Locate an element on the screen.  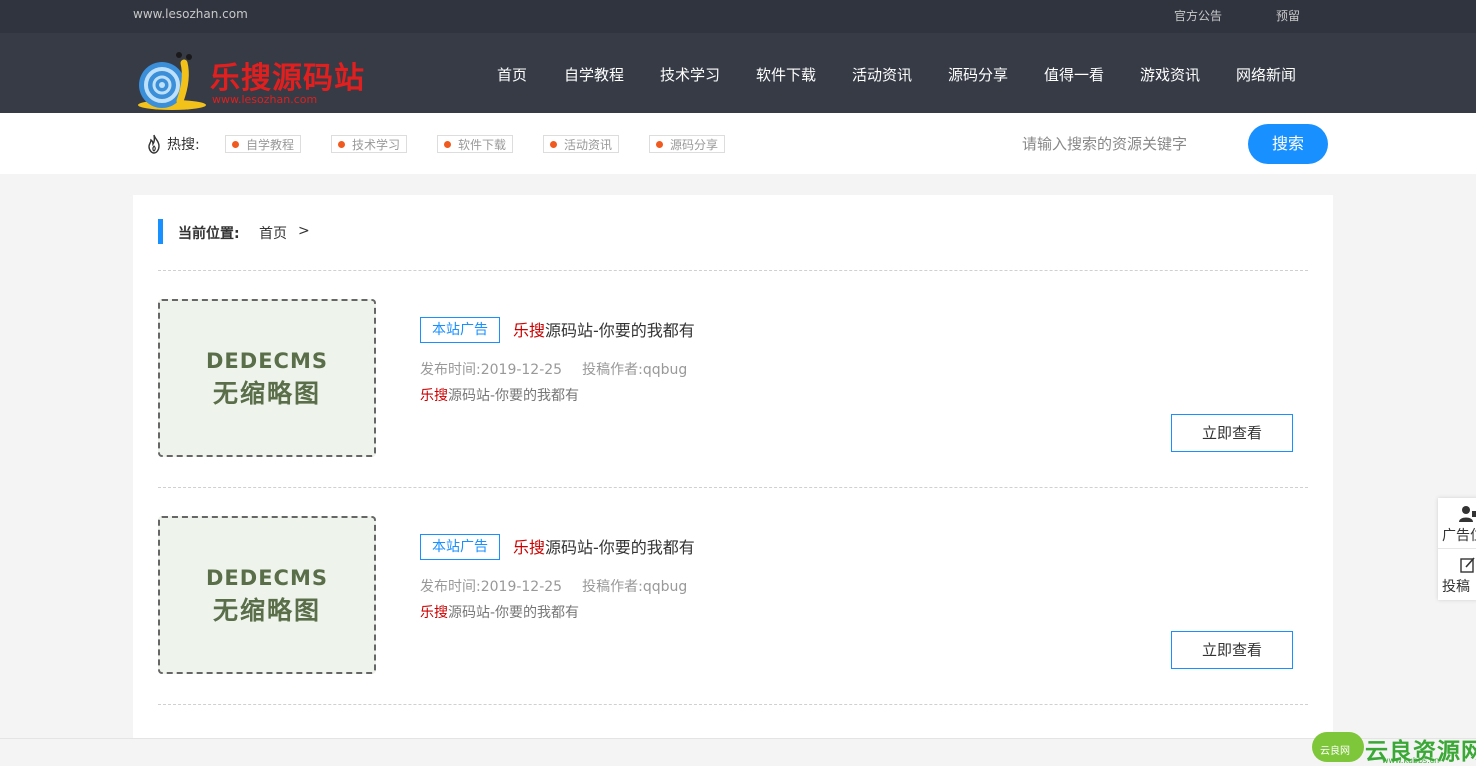
logo-subtext: www.lesozhan.com is located at coordinates (265, 99).